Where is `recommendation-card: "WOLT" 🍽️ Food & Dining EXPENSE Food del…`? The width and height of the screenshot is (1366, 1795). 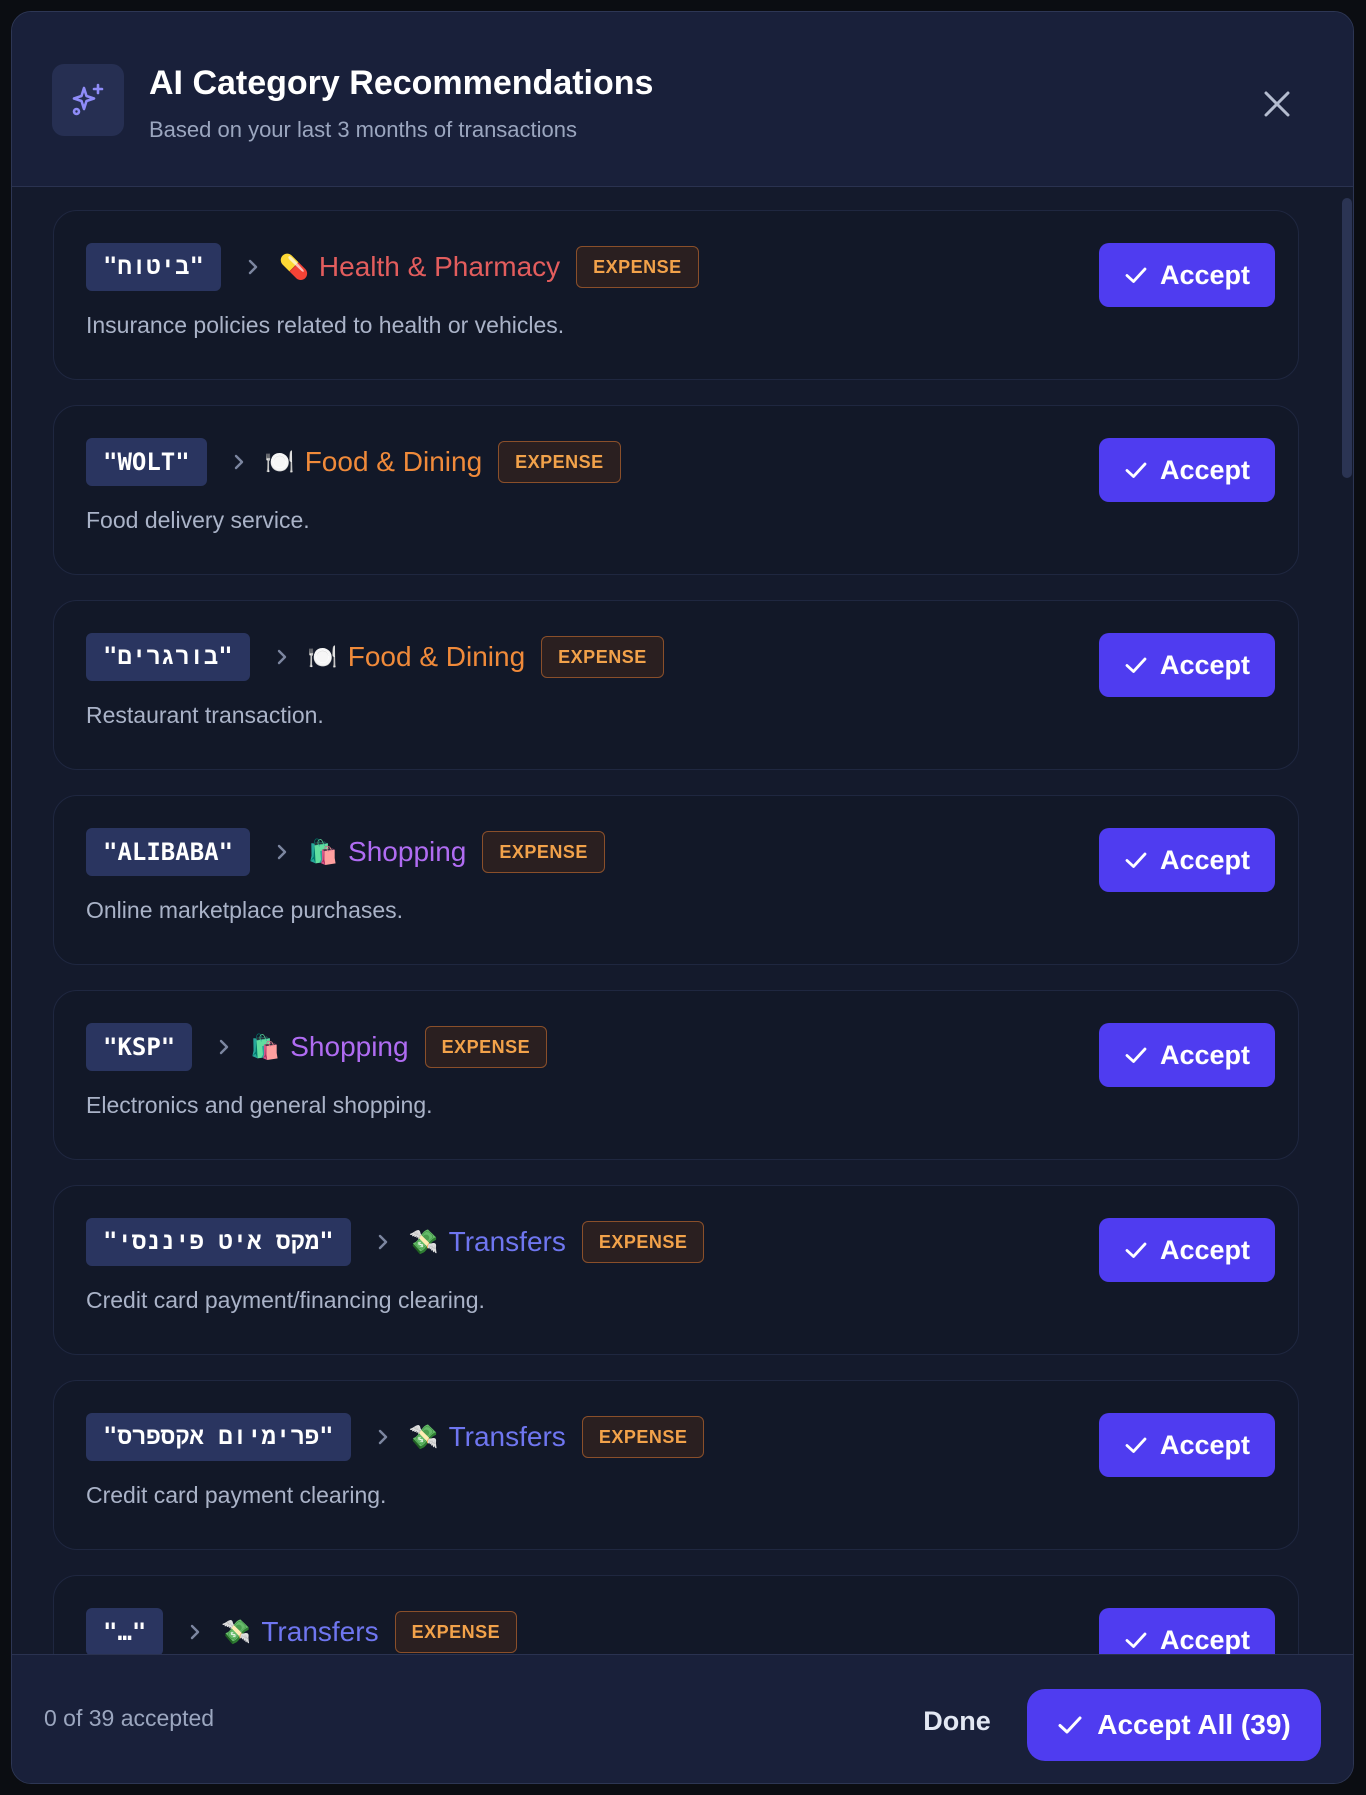 recommendation-card: "WOLT" 🍽️ Food & Dining EXPENSE Food del… is located at coordinates (676, 490).